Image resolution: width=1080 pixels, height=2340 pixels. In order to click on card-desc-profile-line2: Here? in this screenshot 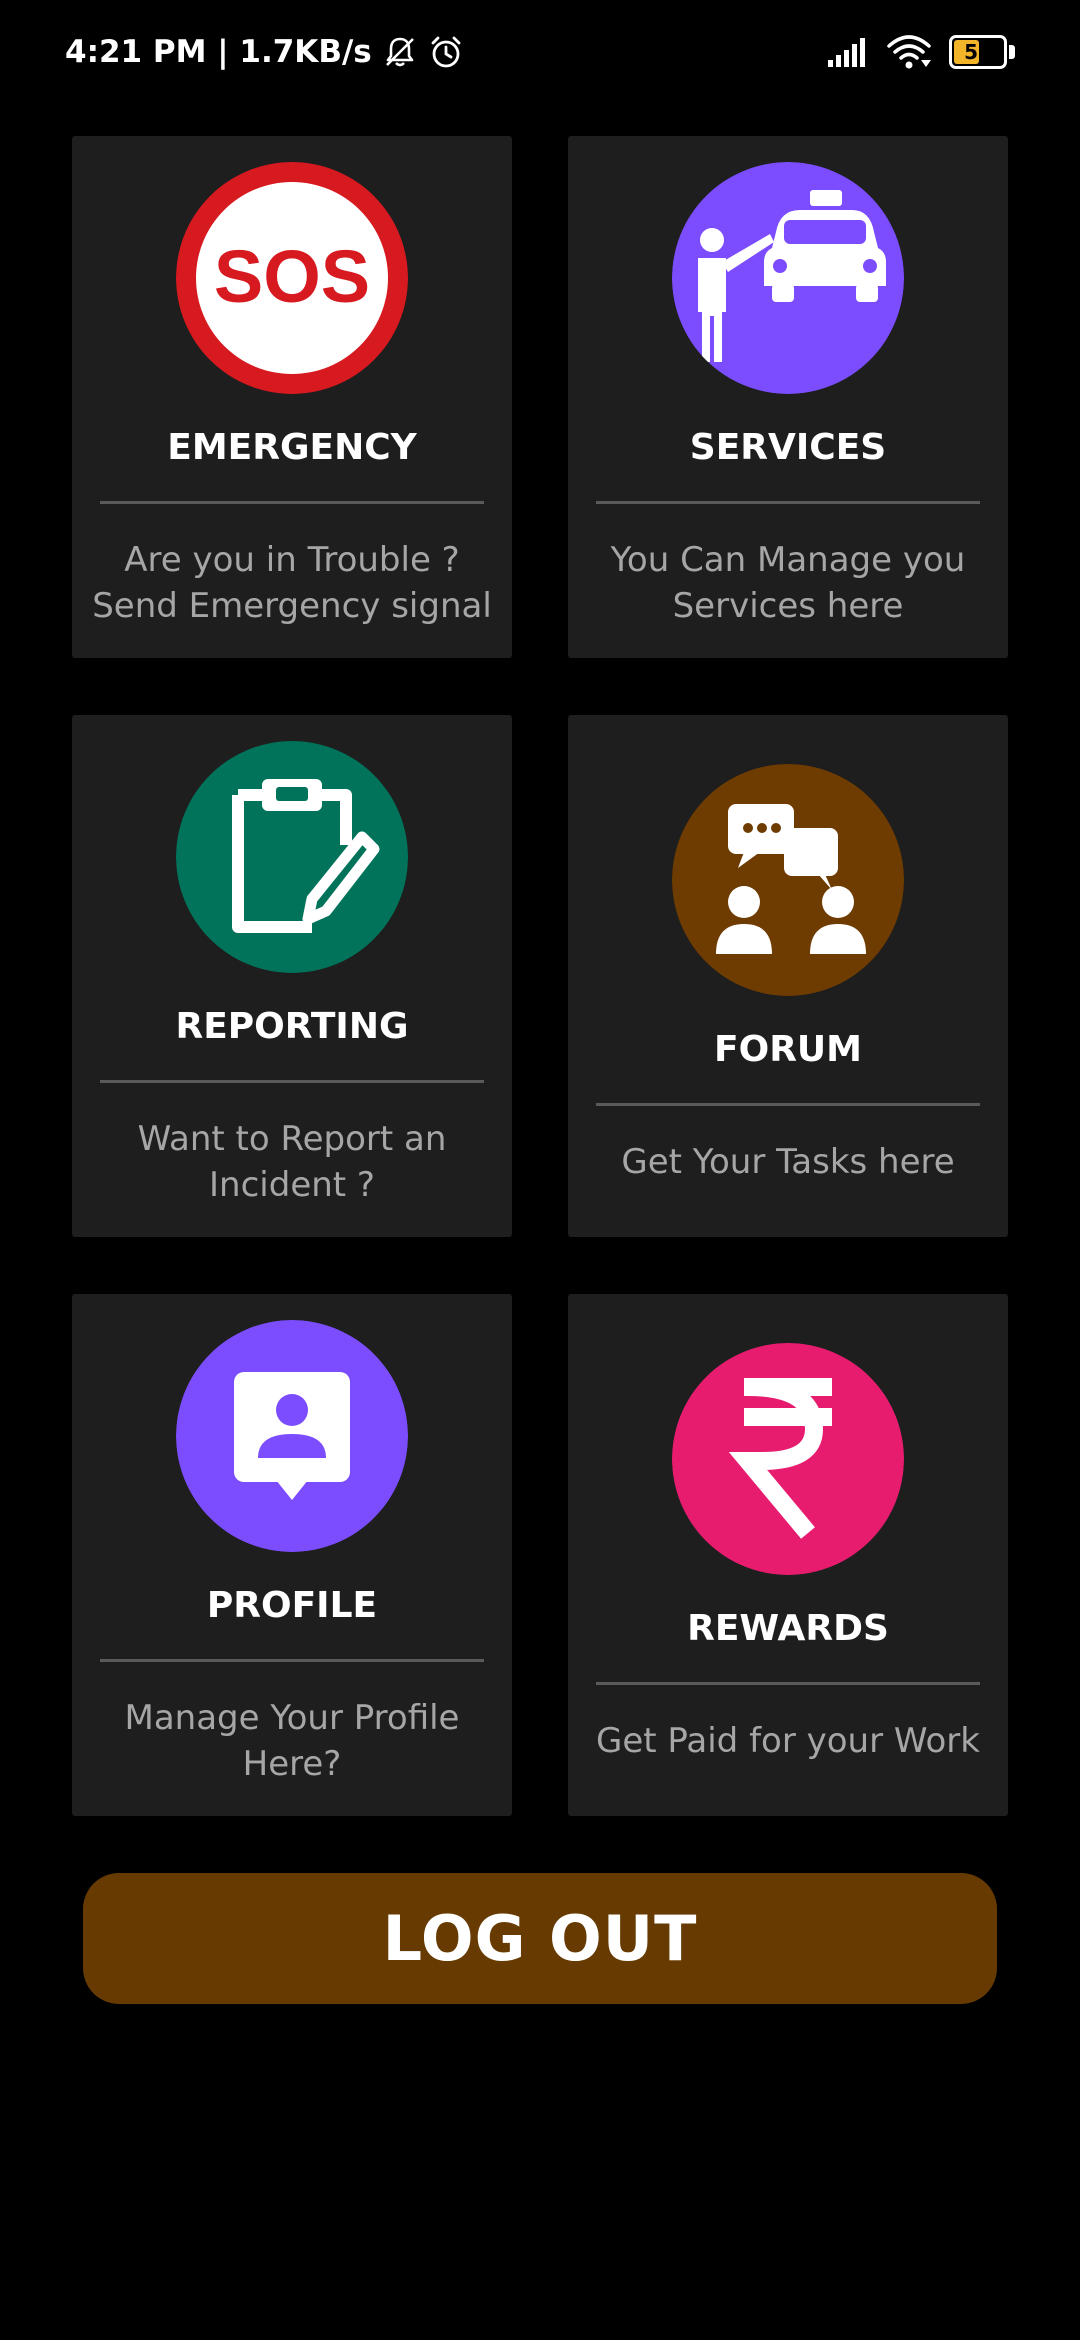, I will do `click(292, 1764)`.